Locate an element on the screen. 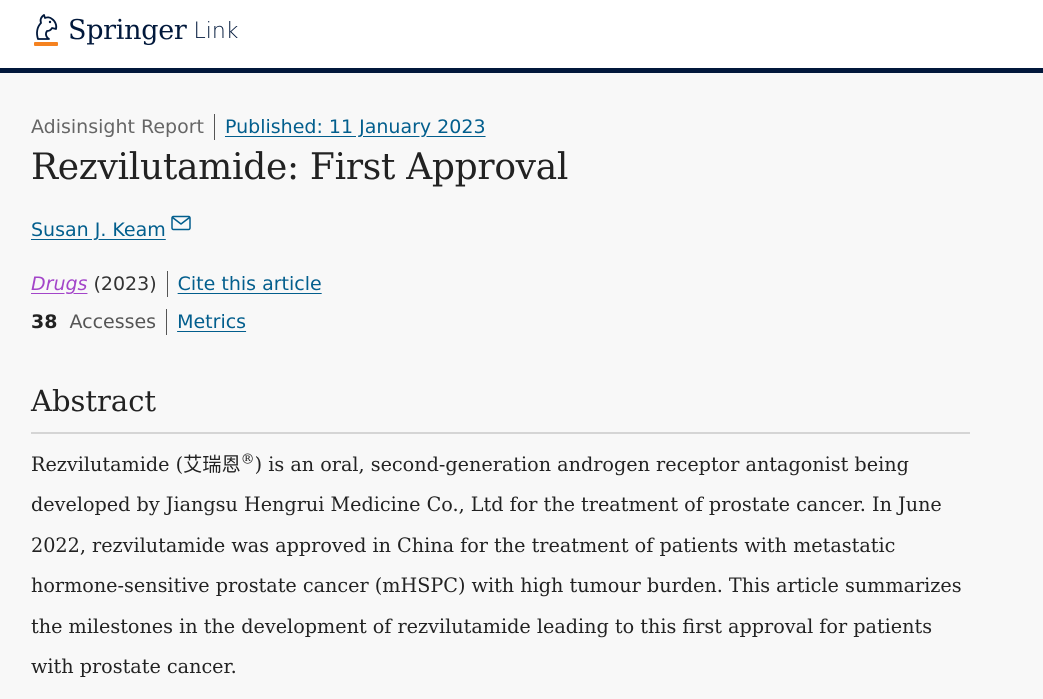 This screenshot has height=699, width=1043. mail-icon is located at coordinates (181, 225).